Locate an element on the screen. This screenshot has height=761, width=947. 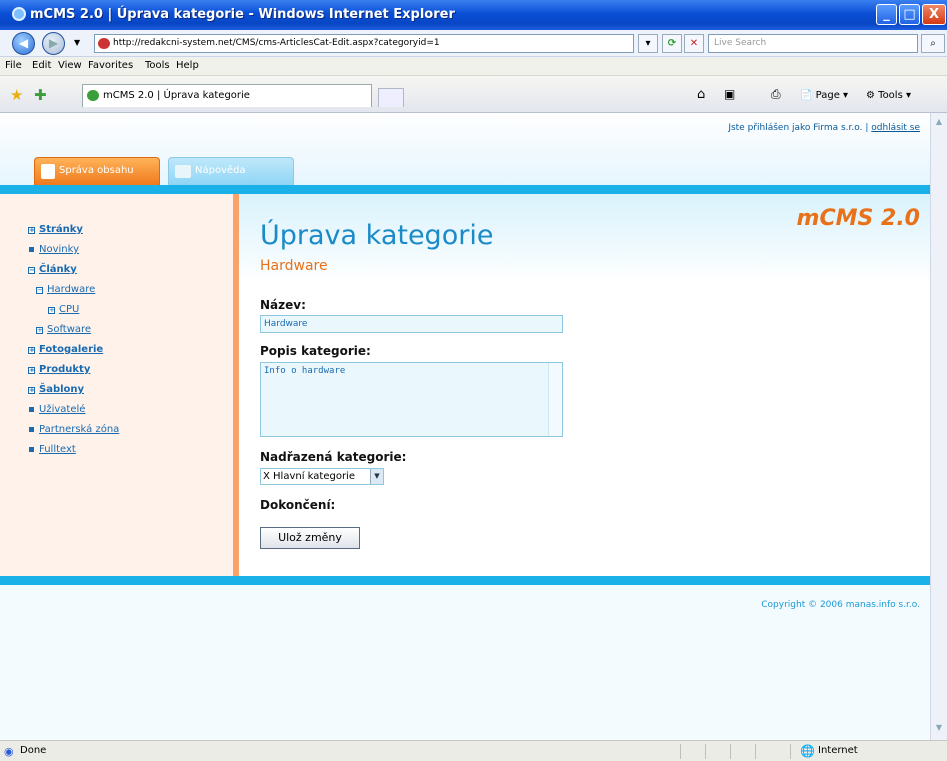
print-icon: ⎙ is located at coordinates (776, 94).